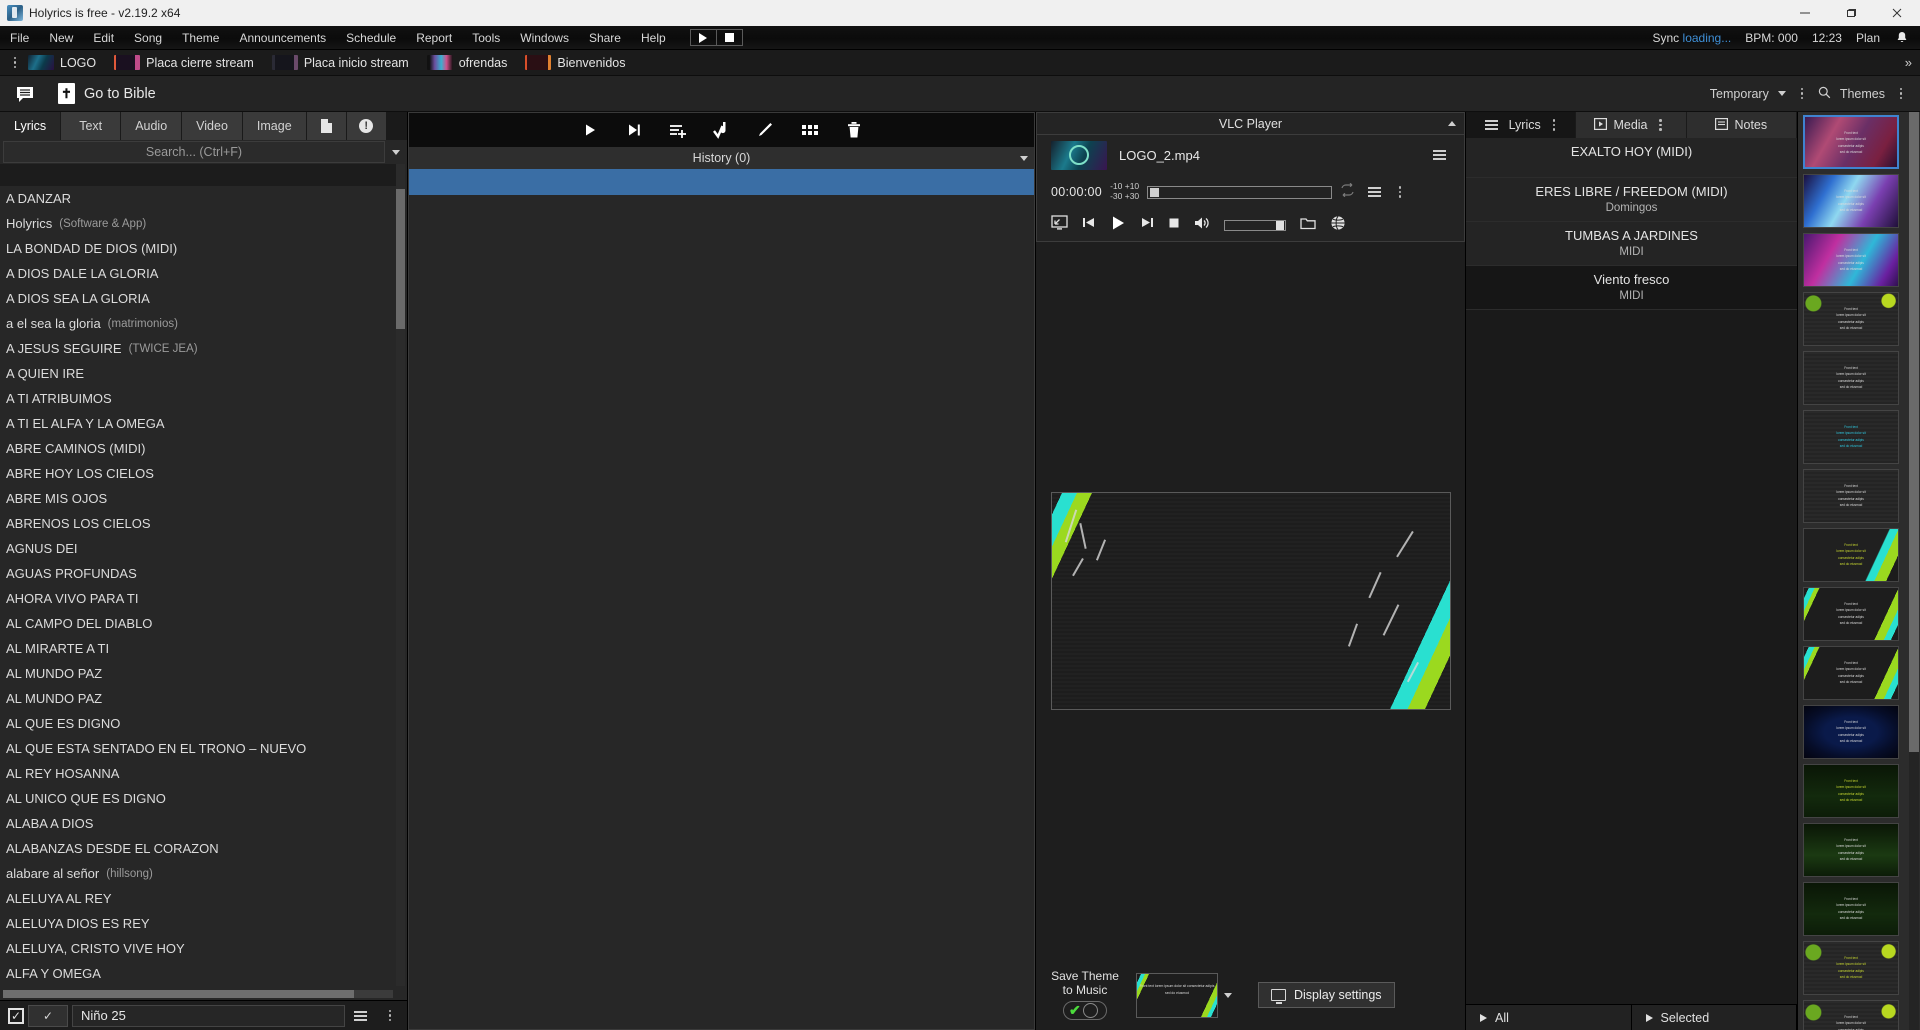 The width and height of the screenshot is (1920, 1030). What do you see at coordinates (400, 575) in the screenshot?
I see `song-list-vertical-scrollbar` at bounding box center [400, 575].